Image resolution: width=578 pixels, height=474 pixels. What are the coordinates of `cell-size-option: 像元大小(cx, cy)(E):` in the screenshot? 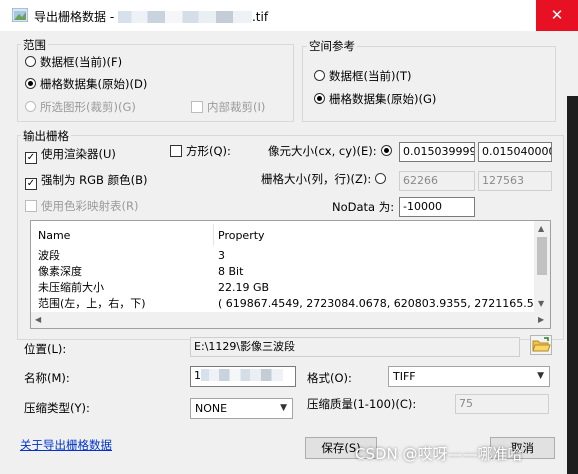 It's located at (330, 151).